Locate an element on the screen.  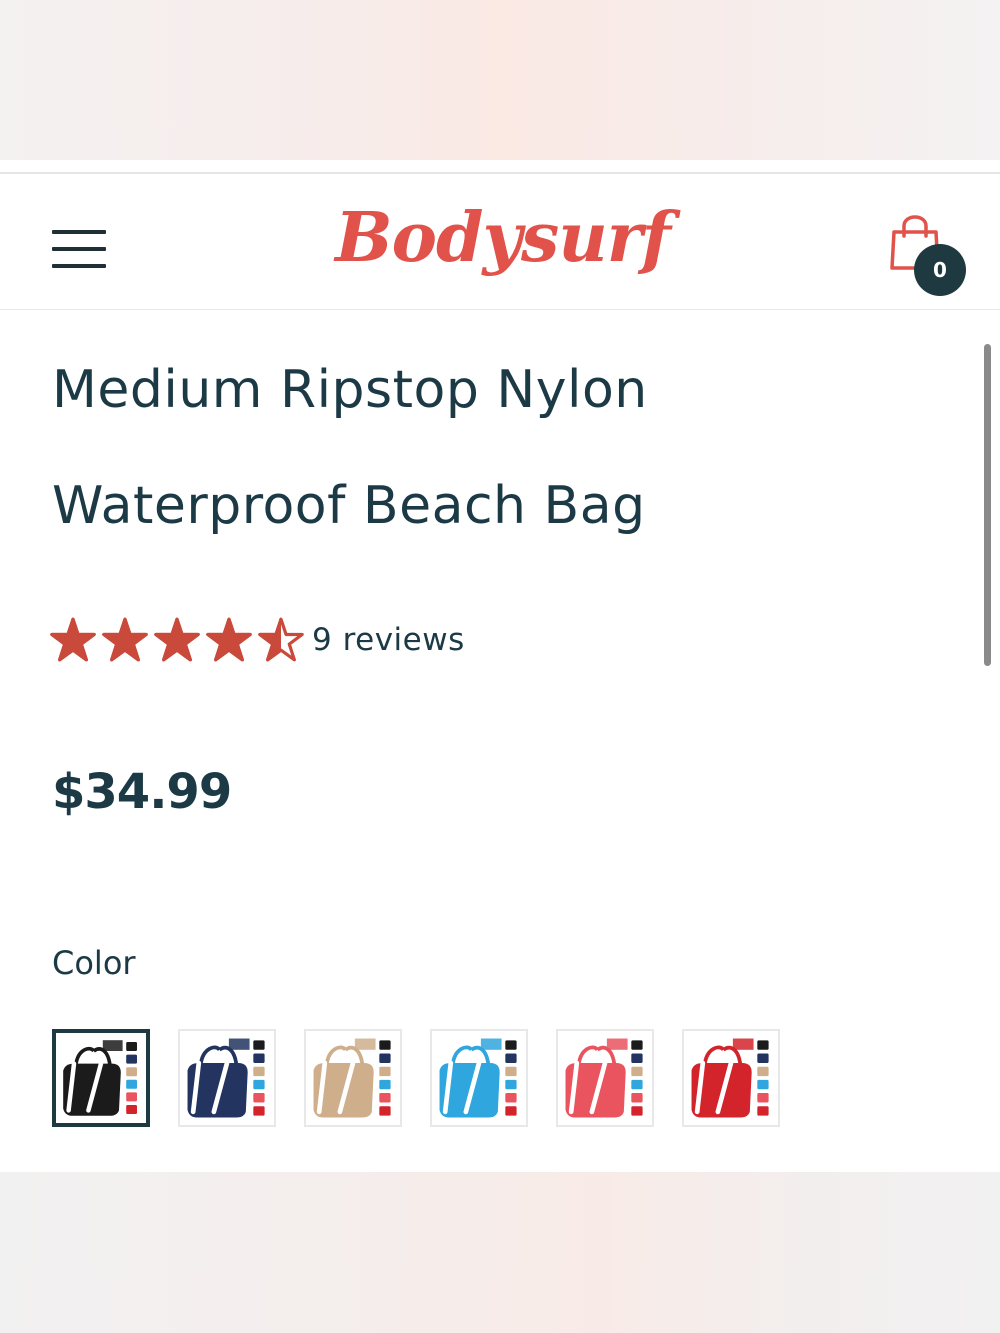
color-swatch-navy is located at coordinates (227, 1078).